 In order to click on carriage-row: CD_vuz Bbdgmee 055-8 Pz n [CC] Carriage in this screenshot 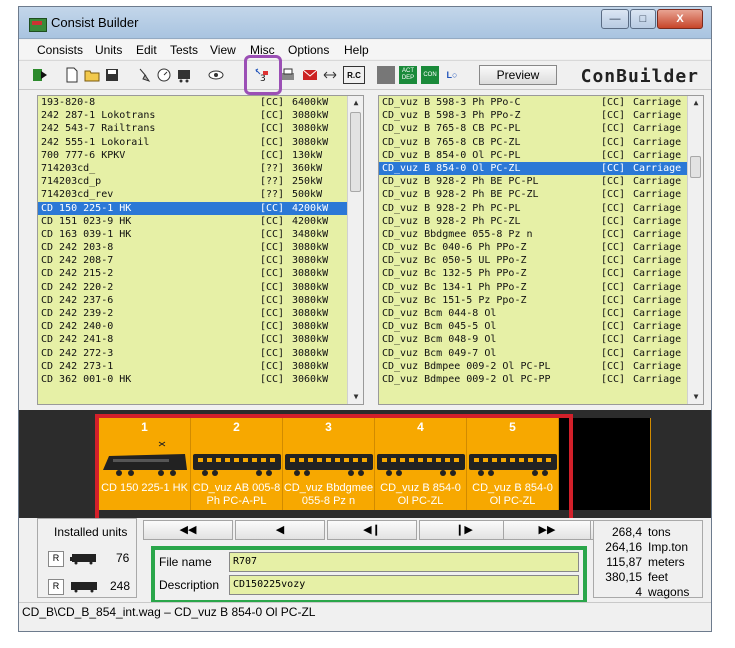, I will do `click(541, 234)`.